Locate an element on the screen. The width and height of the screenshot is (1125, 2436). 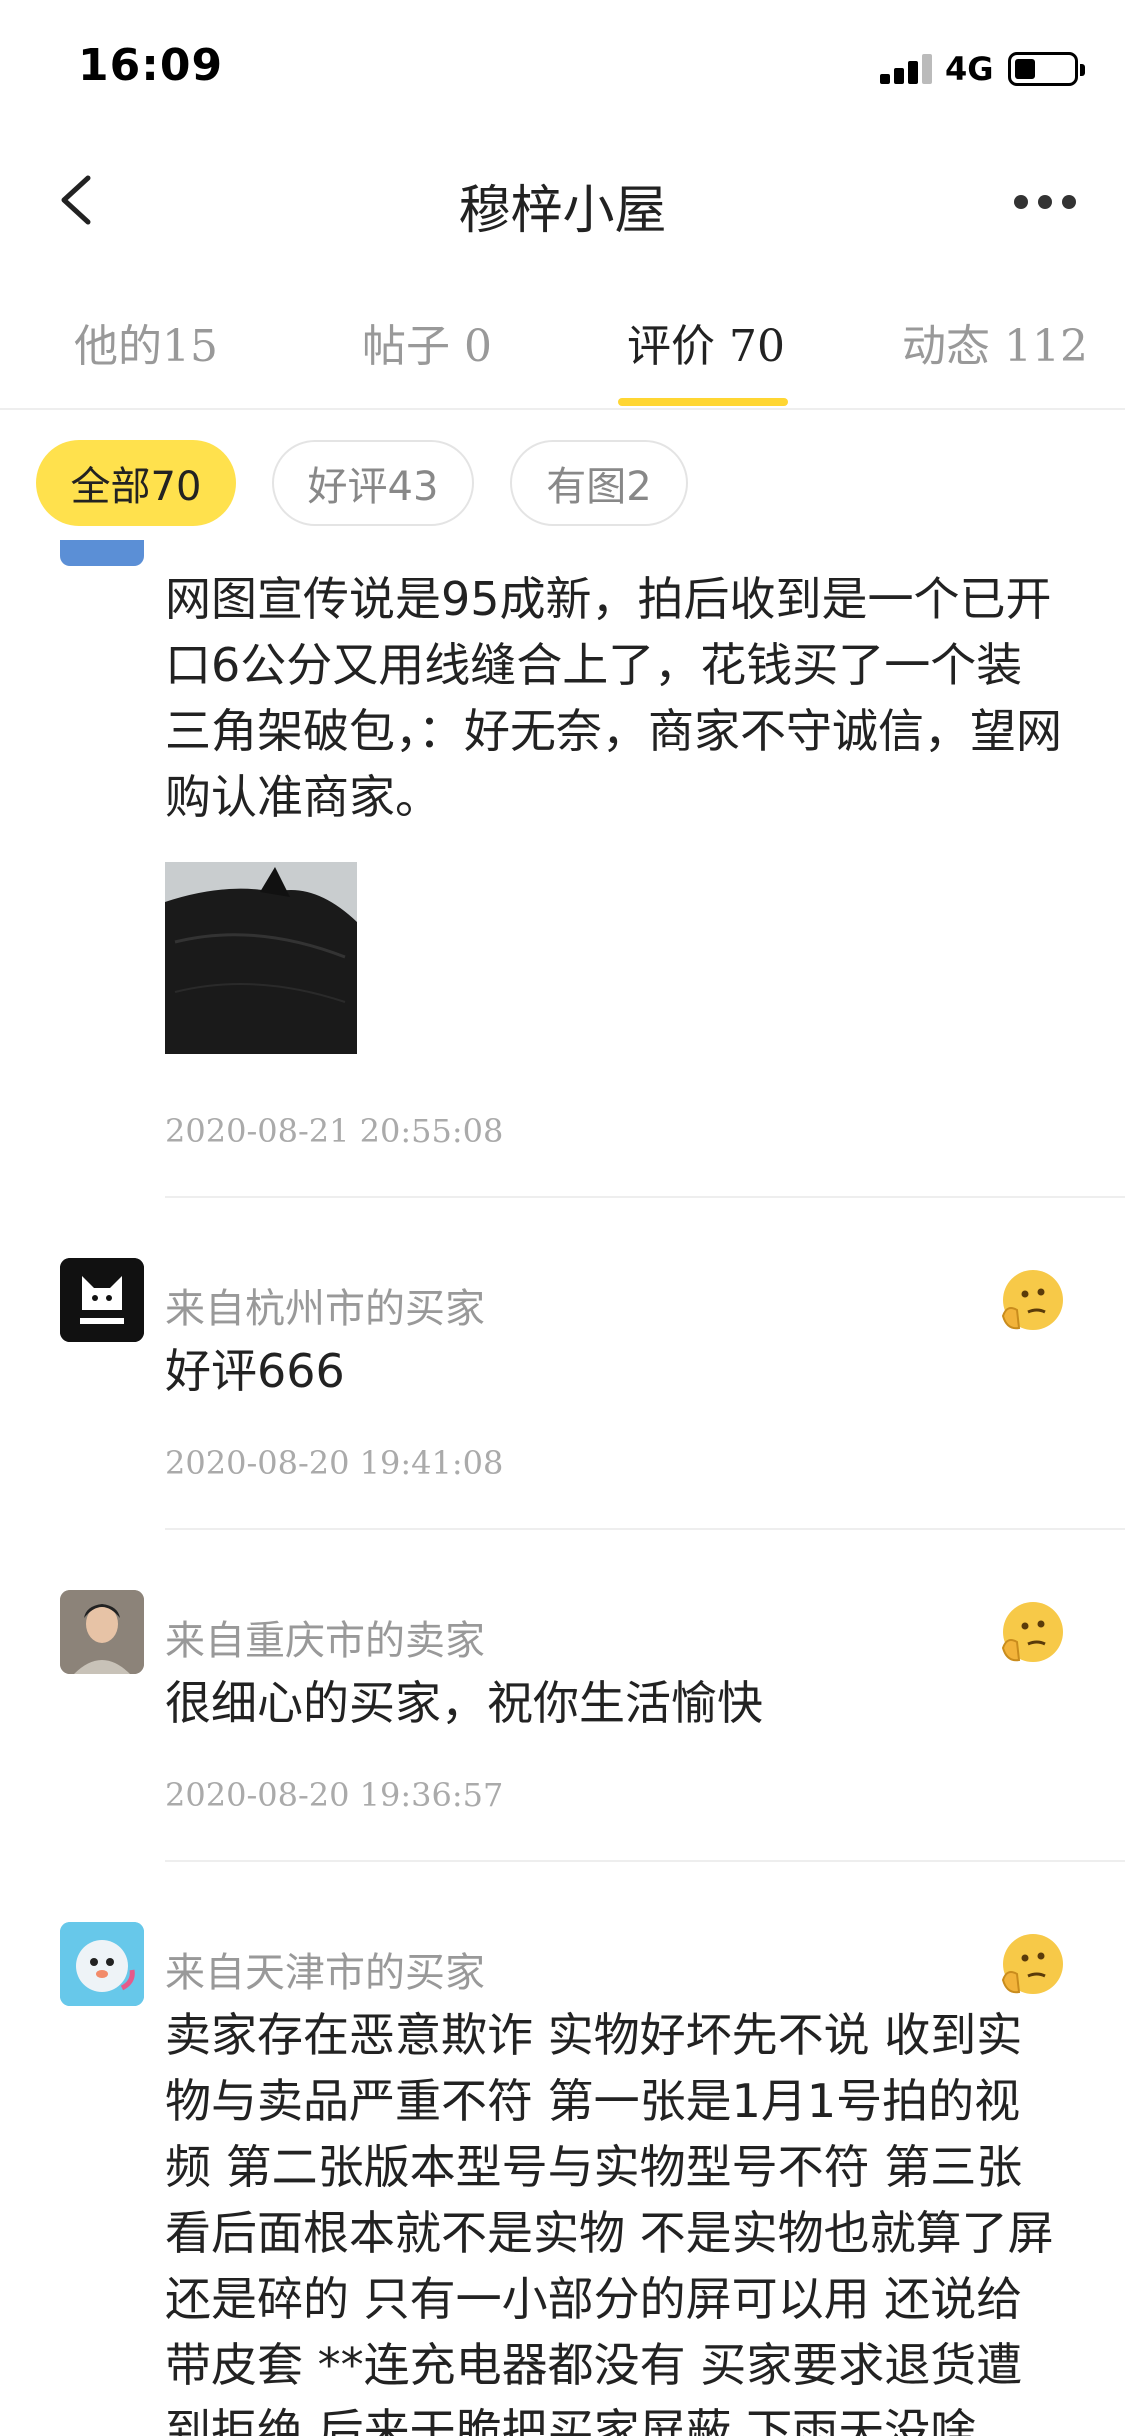
review-text: 好评666 is located at coordinates (255, 1371).